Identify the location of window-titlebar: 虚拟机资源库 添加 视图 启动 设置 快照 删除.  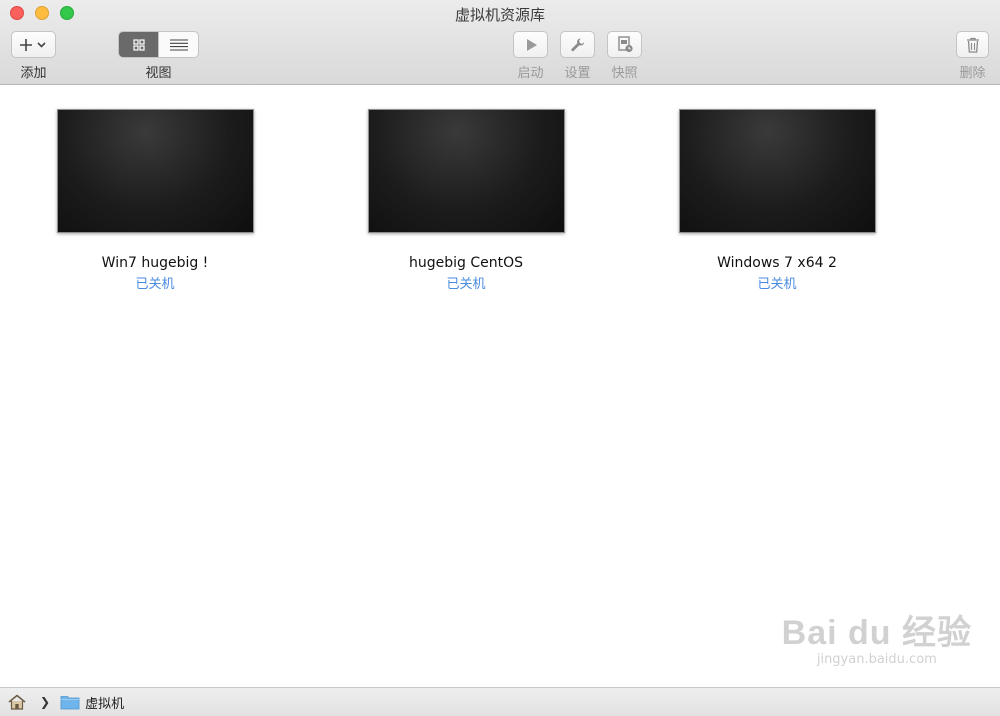
(500, 42).